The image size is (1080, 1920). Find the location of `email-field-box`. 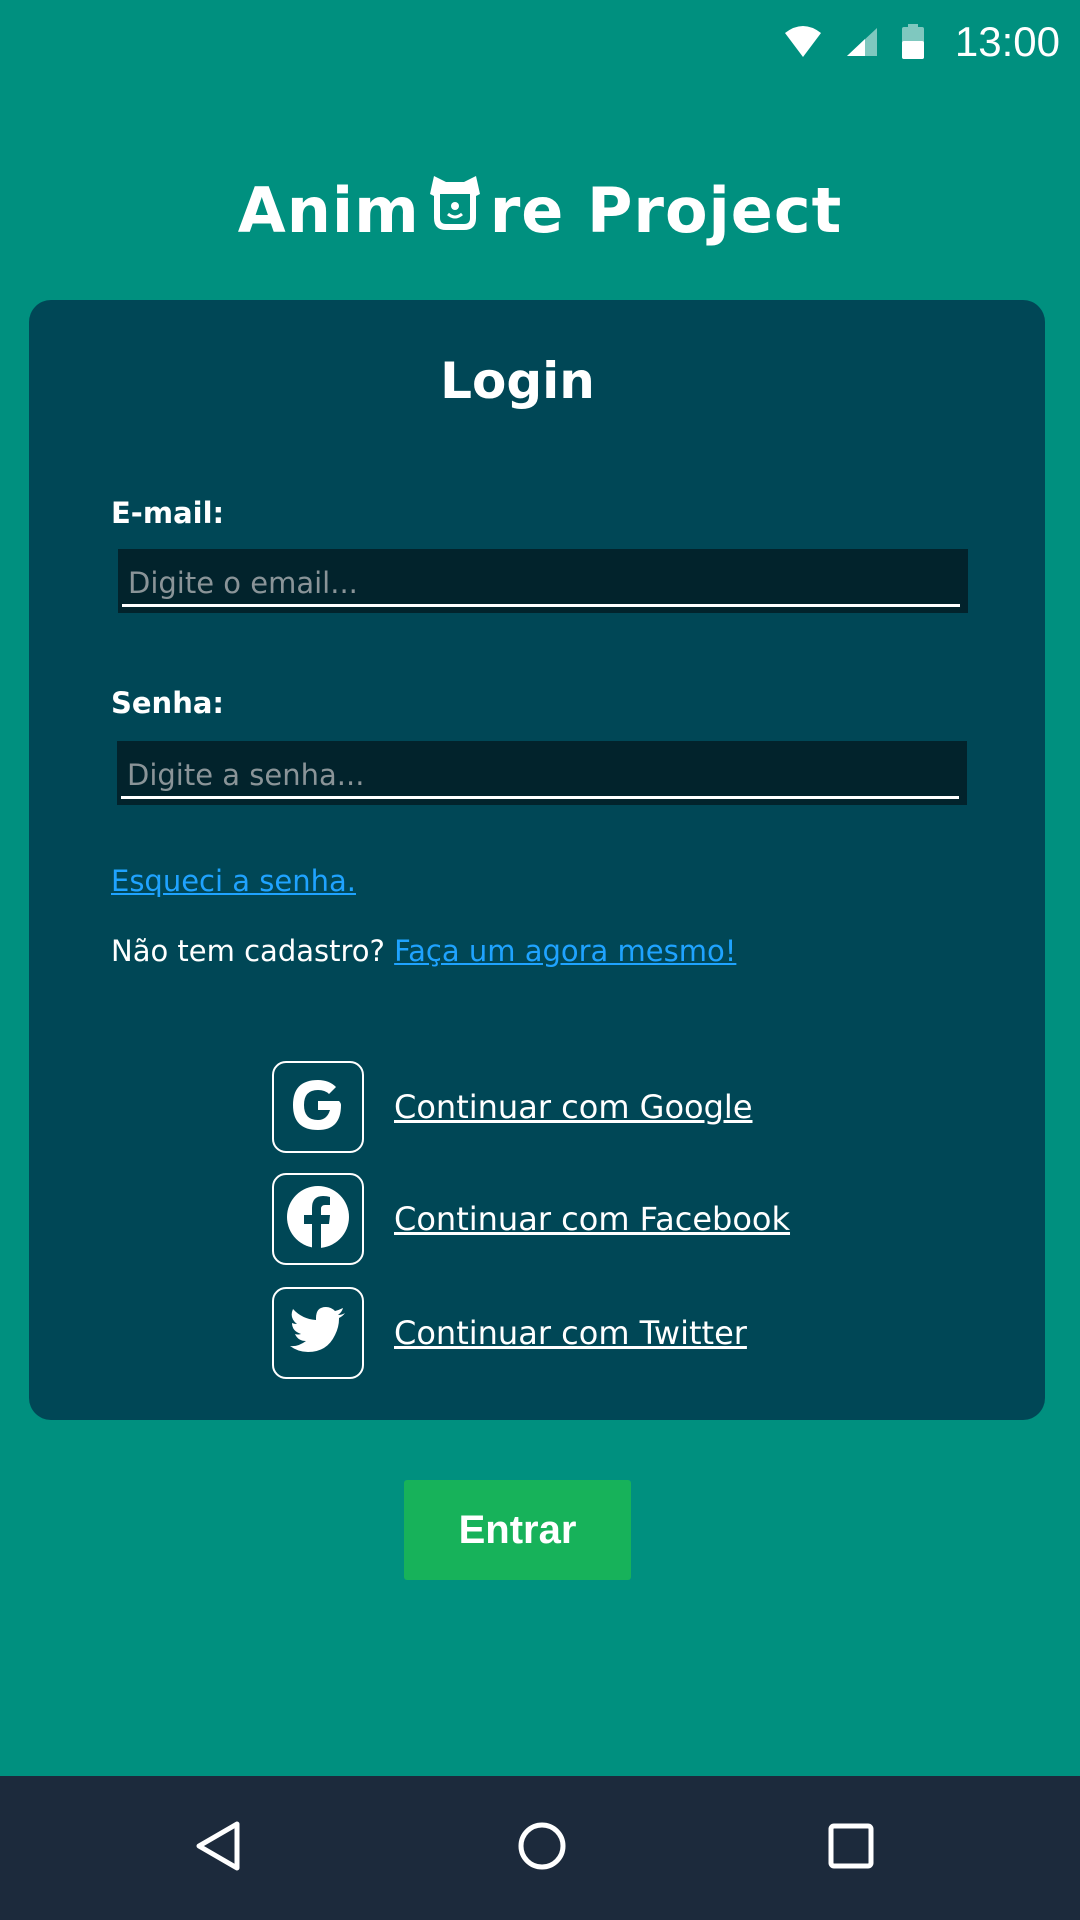

email-field-box is located at coordinates (543, 581).